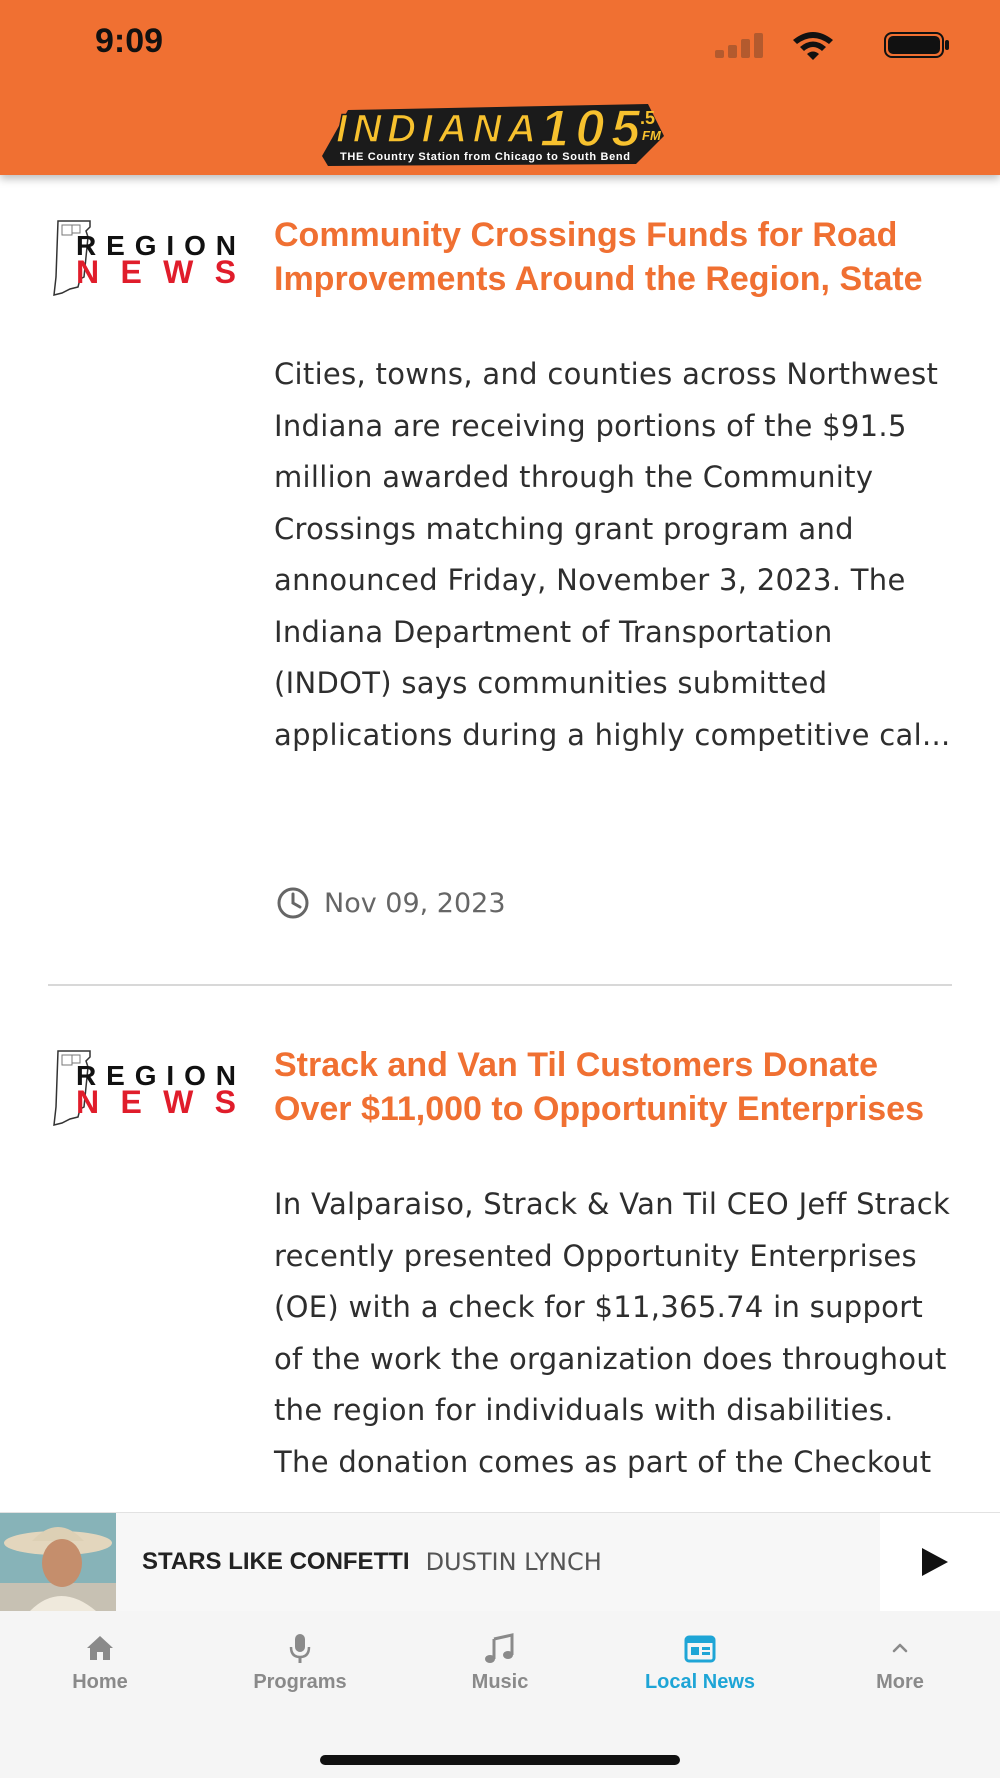  I want to click on artist-name: DUSTIN LYNCH, so click(513, 1562).